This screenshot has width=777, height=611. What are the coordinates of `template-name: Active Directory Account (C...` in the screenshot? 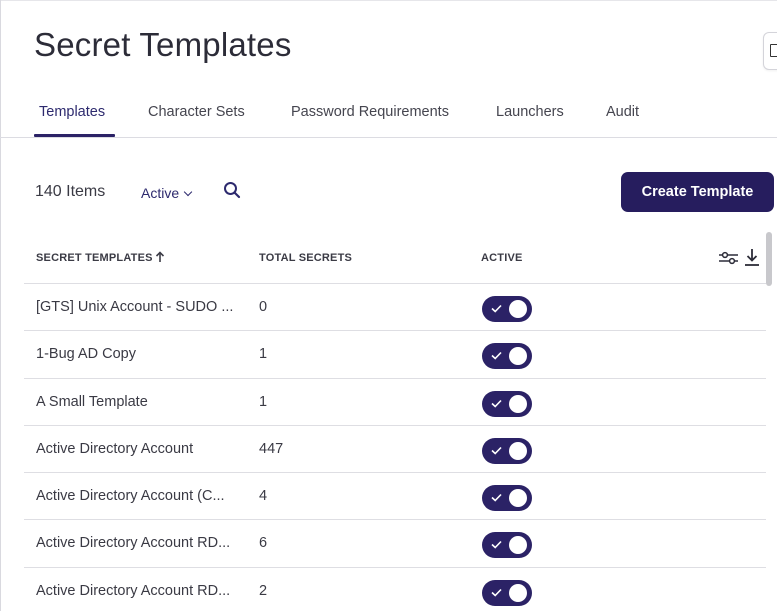 It's located at (130, 496).